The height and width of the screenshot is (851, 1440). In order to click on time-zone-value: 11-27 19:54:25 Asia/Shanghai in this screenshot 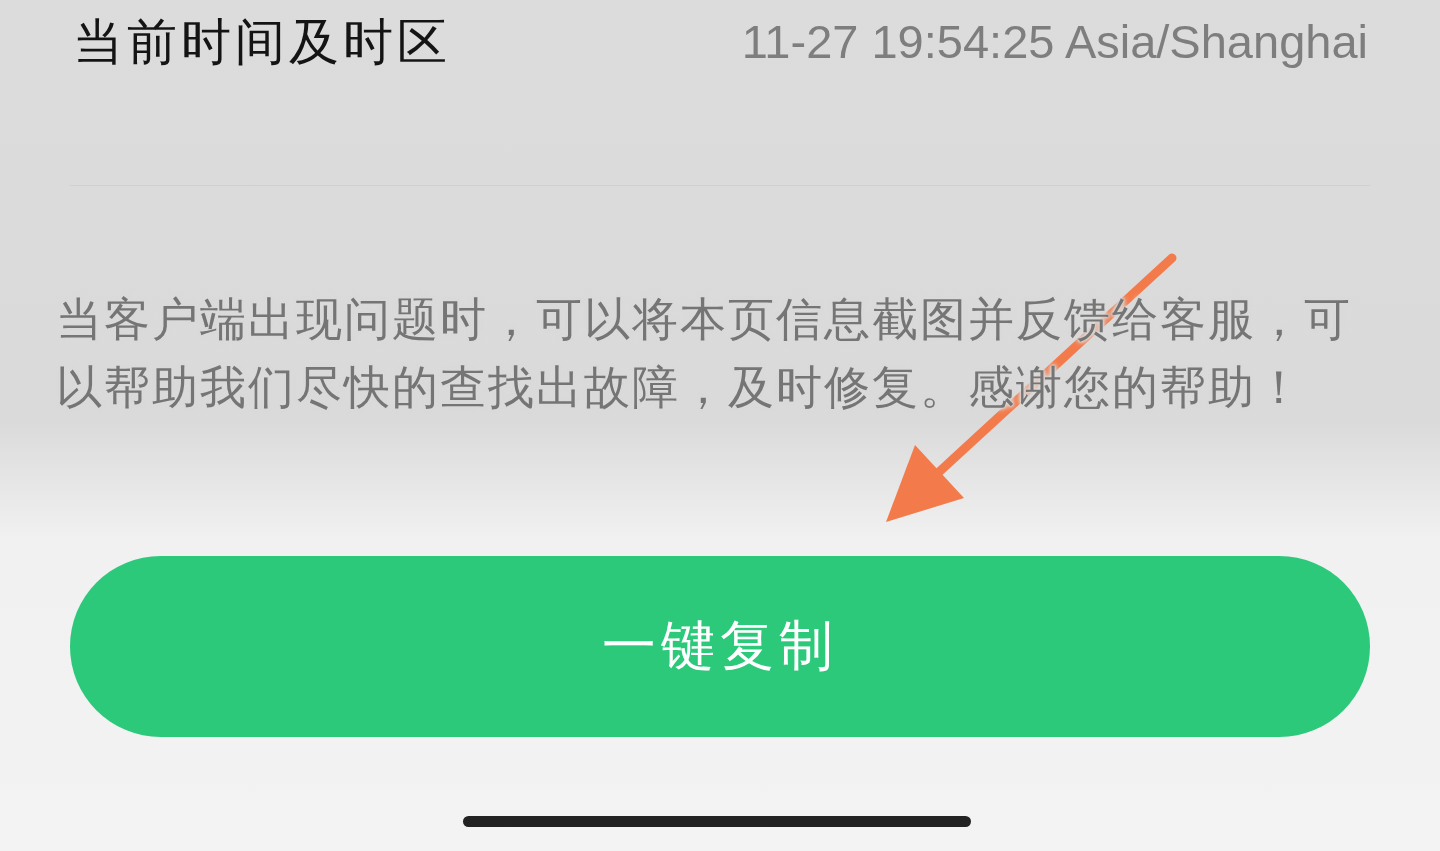, I will do `click(1054, 42)`.